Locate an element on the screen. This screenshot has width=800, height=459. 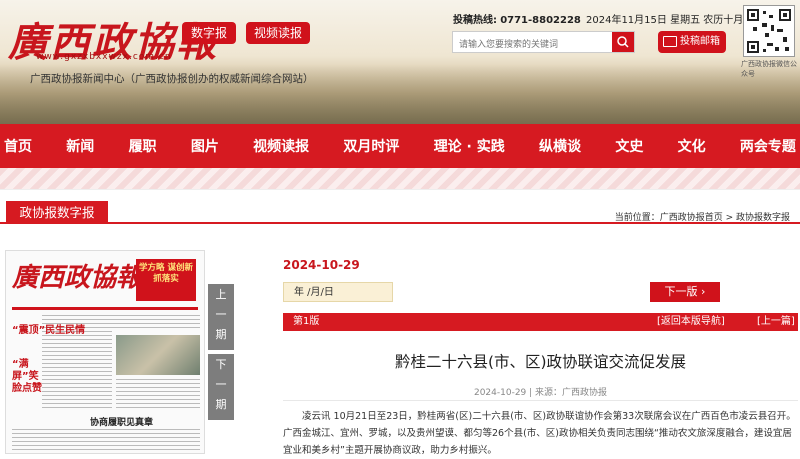
next-issue-char: 一 is located at coordinates (221, 384).